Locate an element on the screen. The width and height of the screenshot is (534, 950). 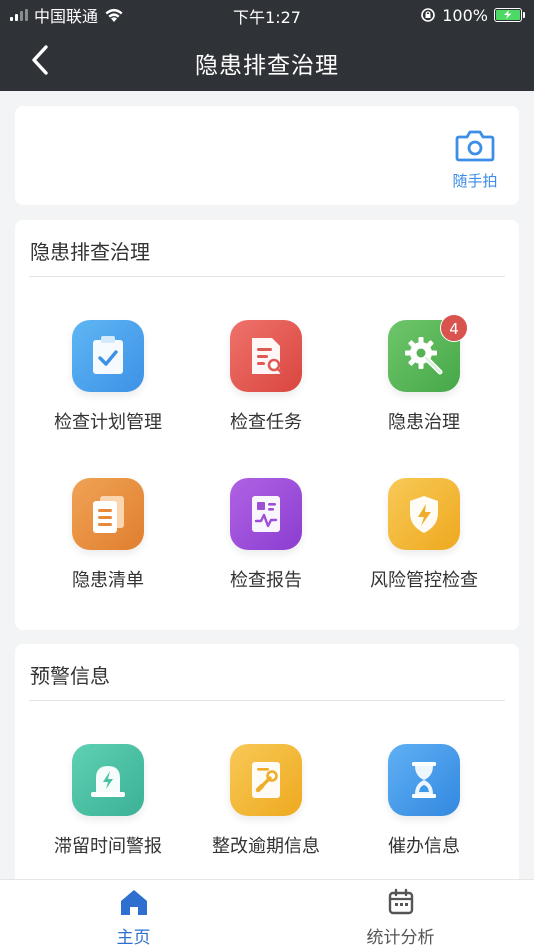
quick-action-card: 随手拍 is located at coordinates (267, 155).